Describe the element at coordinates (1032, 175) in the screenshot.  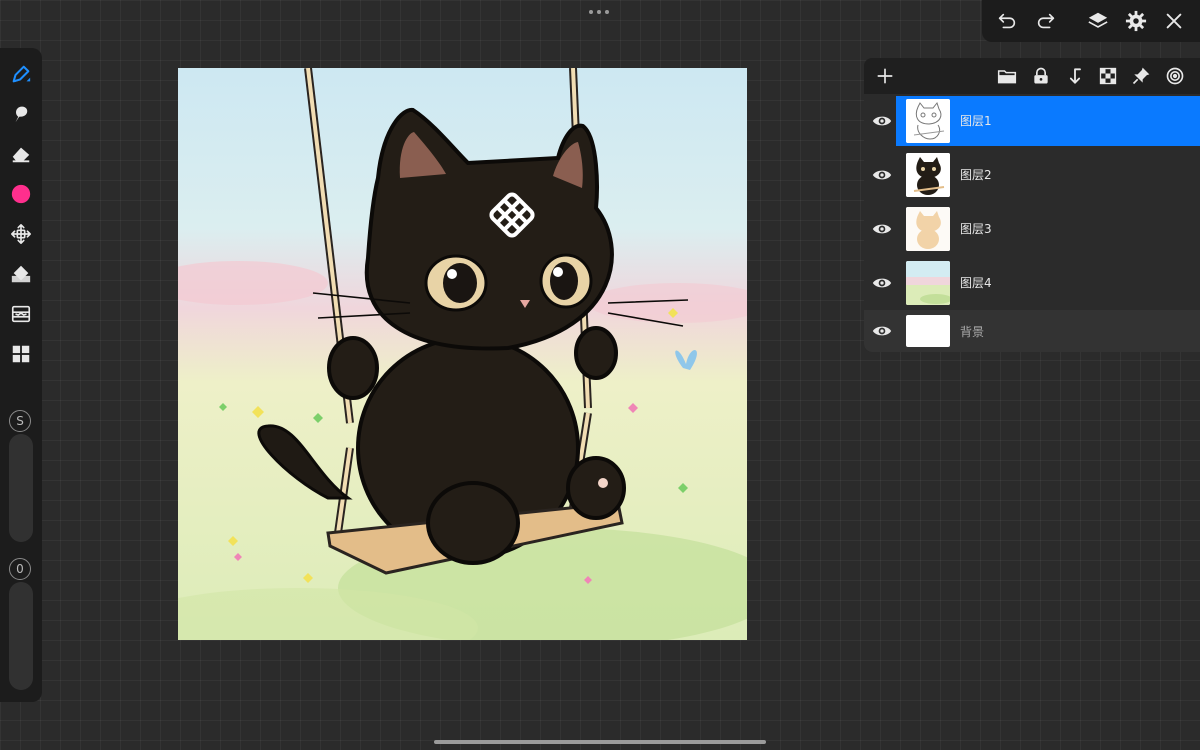
I see `layer-row-2: 图层2` at that location.